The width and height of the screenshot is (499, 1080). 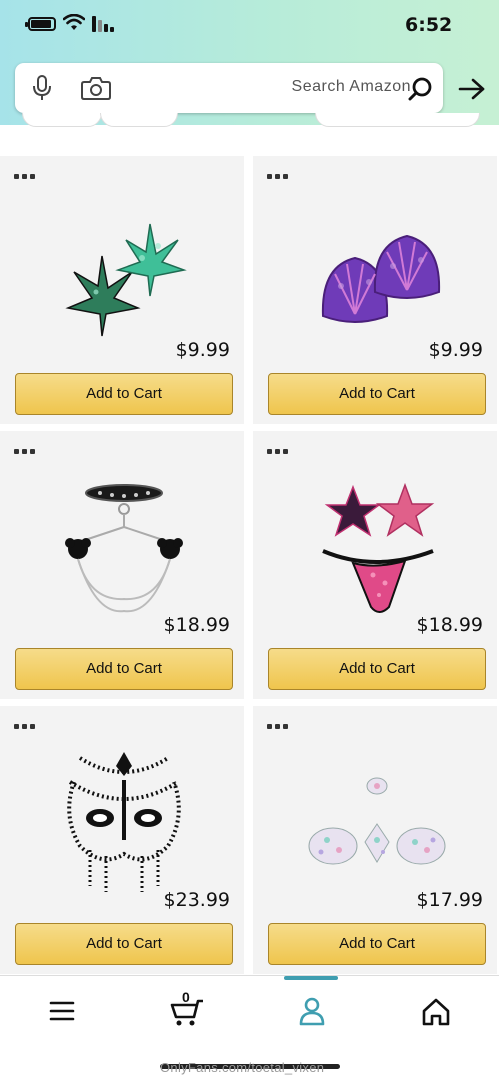 I want to click on star-pasties-set-image, so click(x=375, y=546).